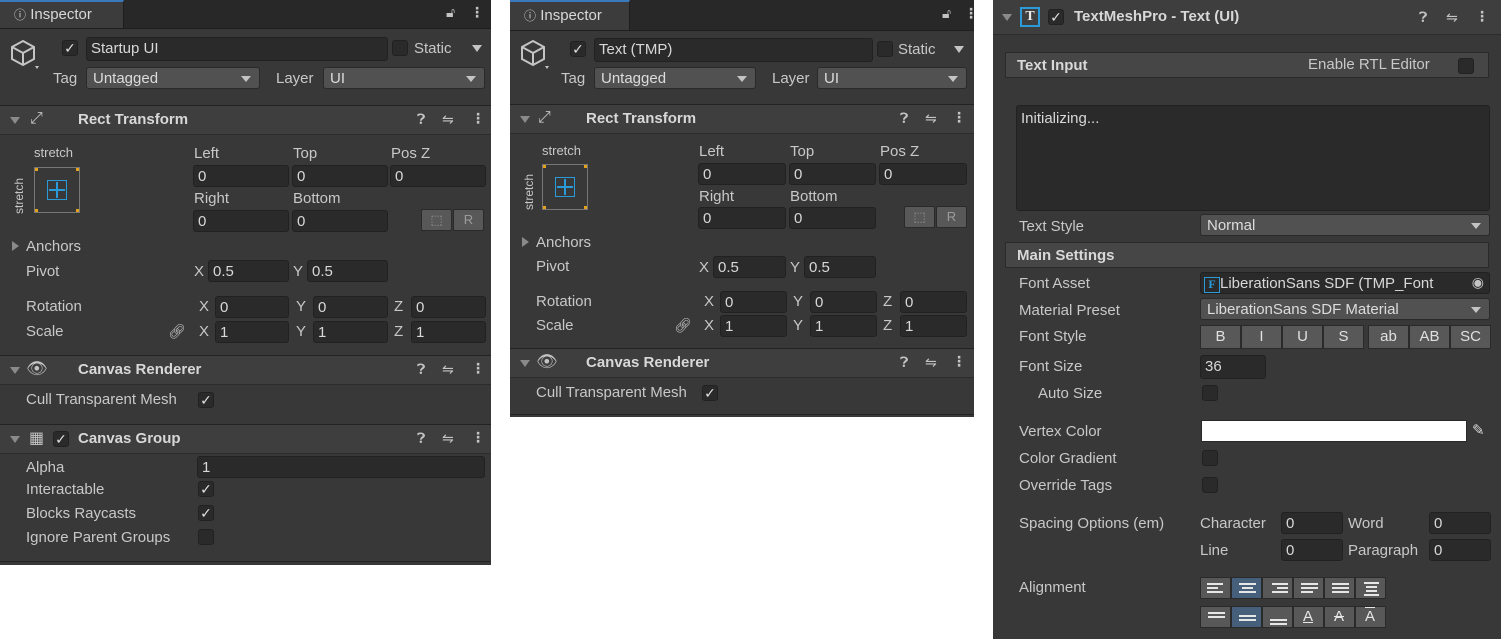 The width and height of the screenshot is (1501, 639). What do you see at coordinates (570, 15) in the screenshot?
I see `tab-inspector: ⓘ Inspector` at bounding box center [570, 15].